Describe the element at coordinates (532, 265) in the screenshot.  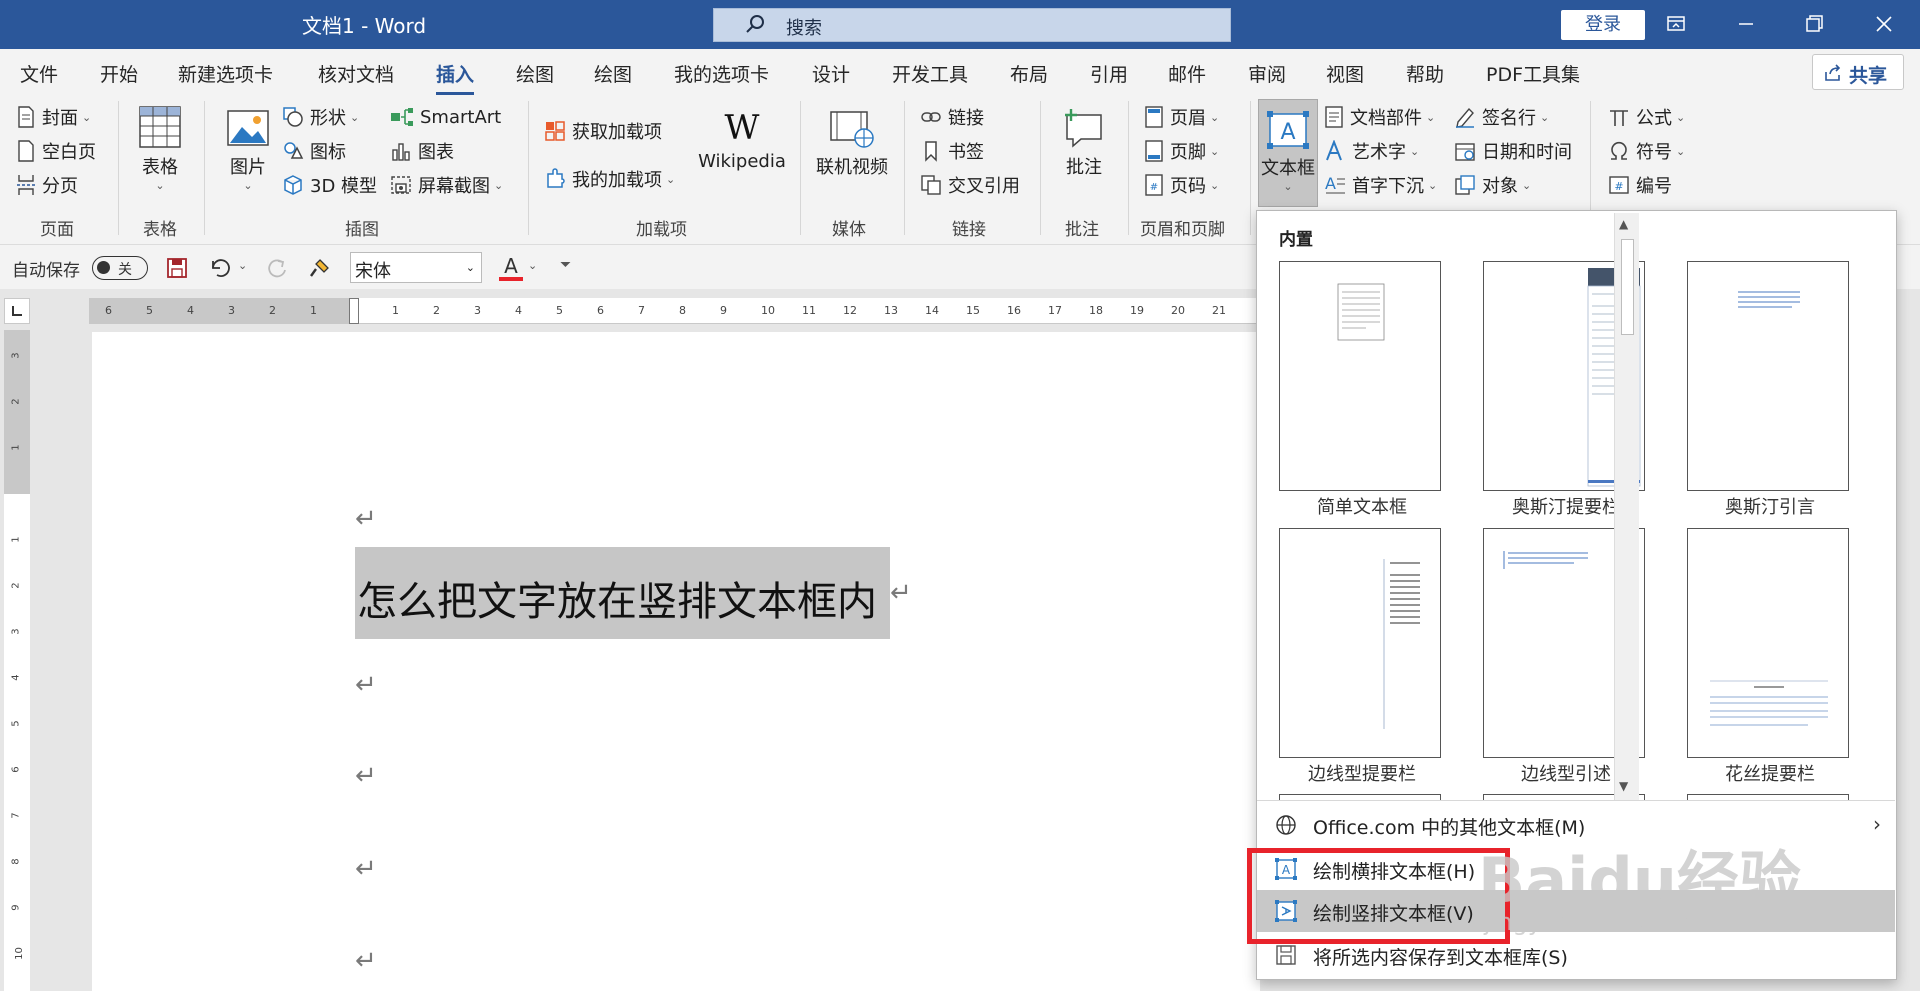
I see `font-color-dropdown-icon: ⌄` at that location.